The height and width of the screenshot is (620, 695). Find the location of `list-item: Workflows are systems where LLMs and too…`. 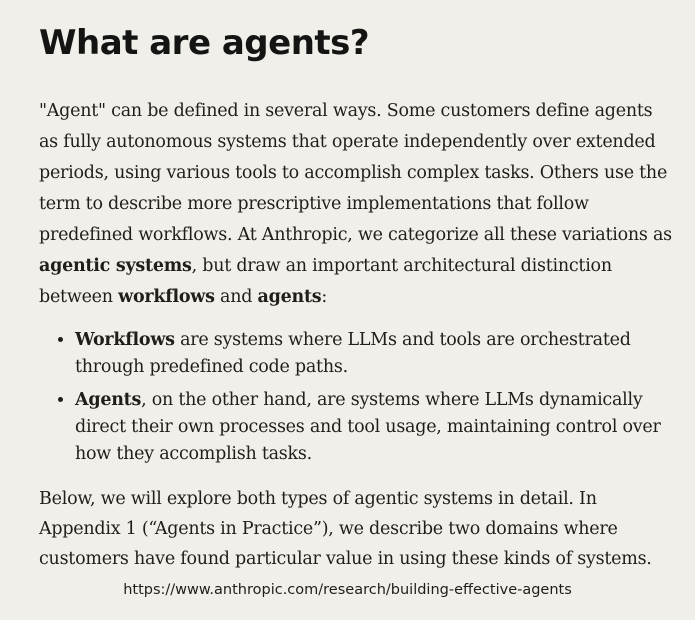

list-item: Workflows are systems where LLMs and too… is located at coordinates (375, 354).